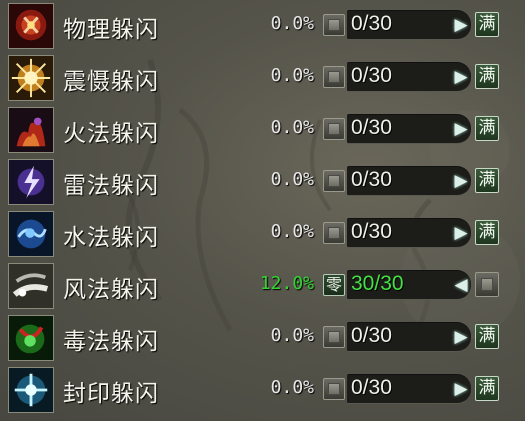  What do you see at coordinates (31, 78) in the screenshot?
I see `shock-dodge-icon` at bounding box center [31, 78].